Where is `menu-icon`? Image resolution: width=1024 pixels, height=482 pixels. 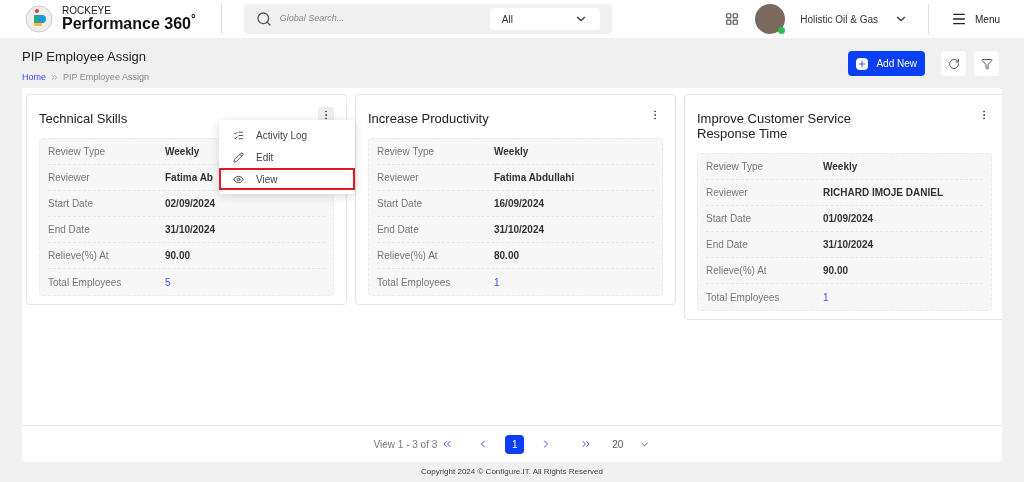 menu-icon is located at coordinates (959, 19).